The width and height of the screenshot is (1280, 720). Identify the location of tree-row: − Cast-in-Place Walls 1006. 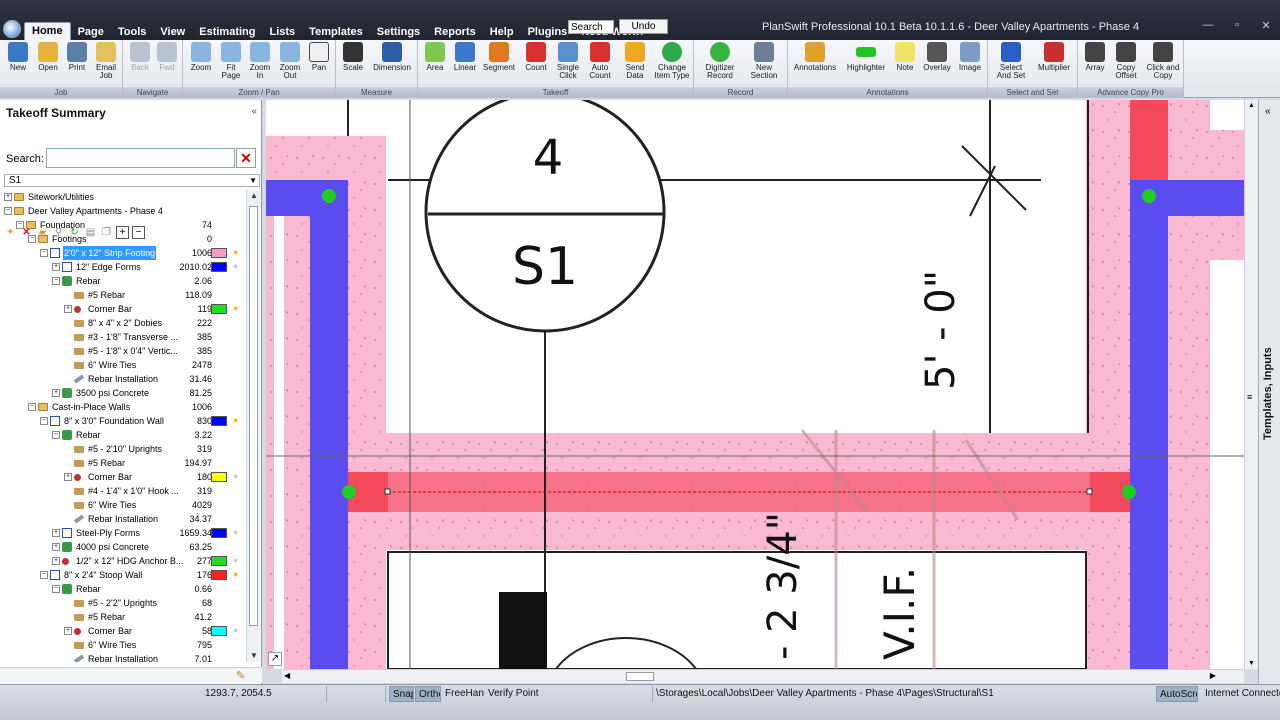
(125, 407).